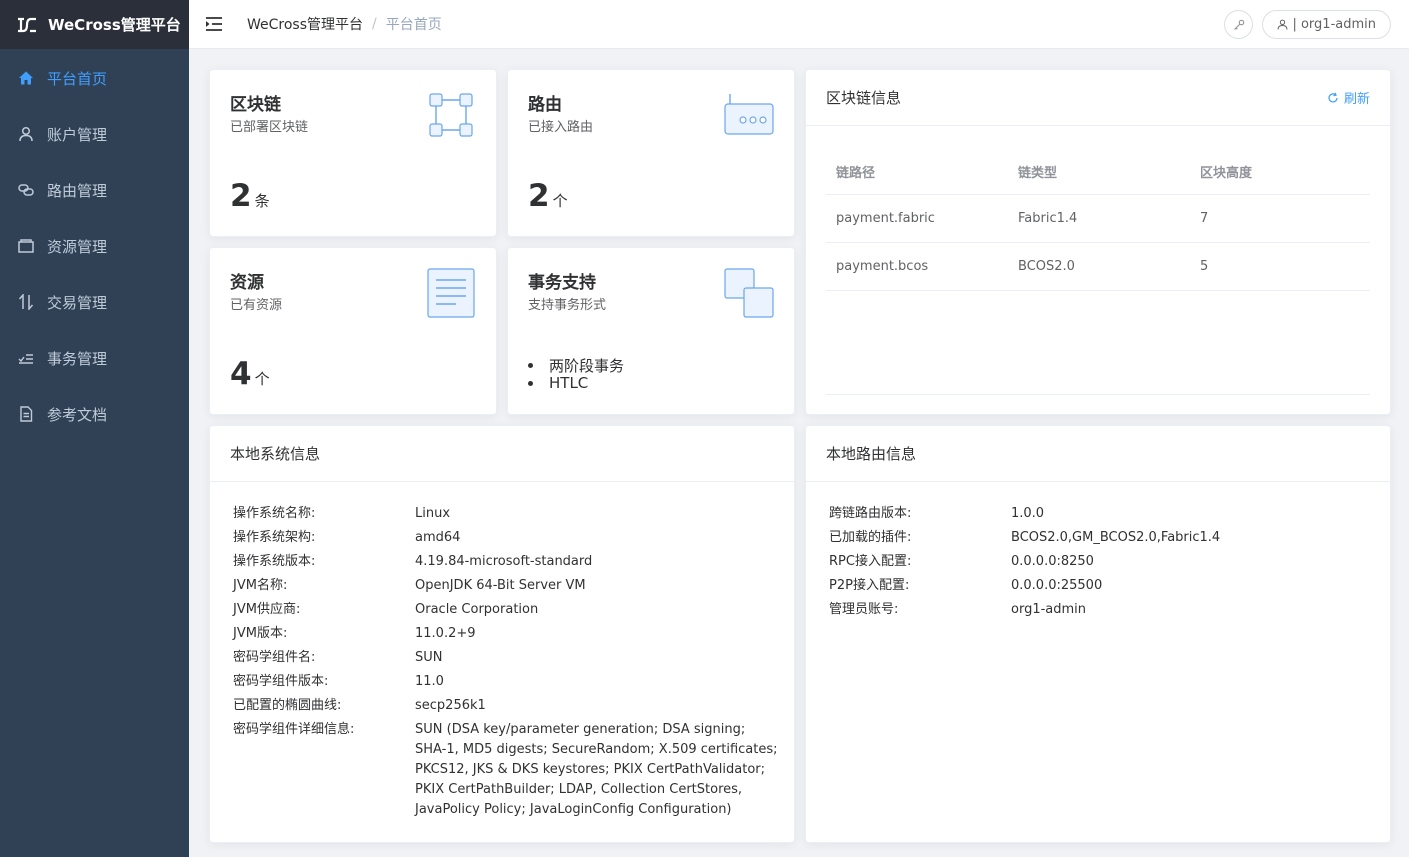 This screenshot has width=1409, height=857. I want to click on block-height-cell: 5, so click(1280, 266).